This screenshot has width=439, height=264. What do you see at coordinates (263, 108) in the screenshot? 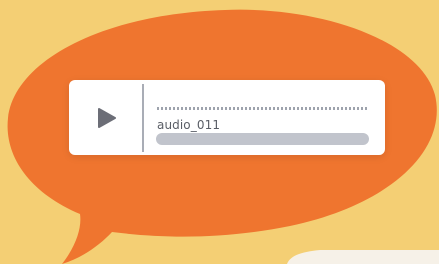
I see `waveform` at bounding box center [263, 108].